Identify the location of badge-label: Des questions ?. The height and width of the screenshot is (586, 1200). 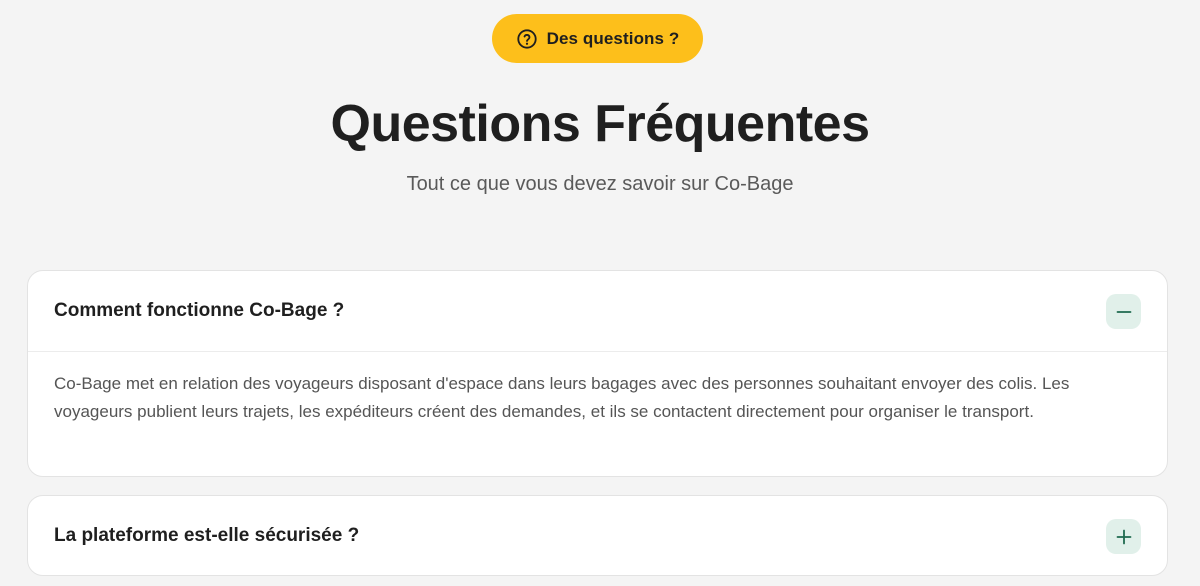
(613, 38).